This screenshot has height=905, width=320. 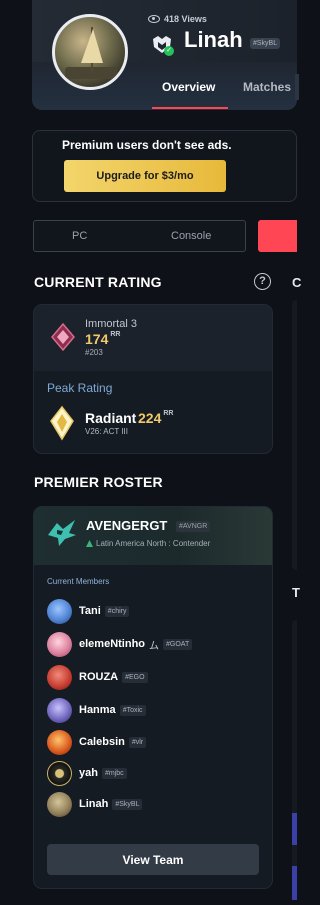 I want to click on avatar-sail-shape, so click(x=92, y=46).